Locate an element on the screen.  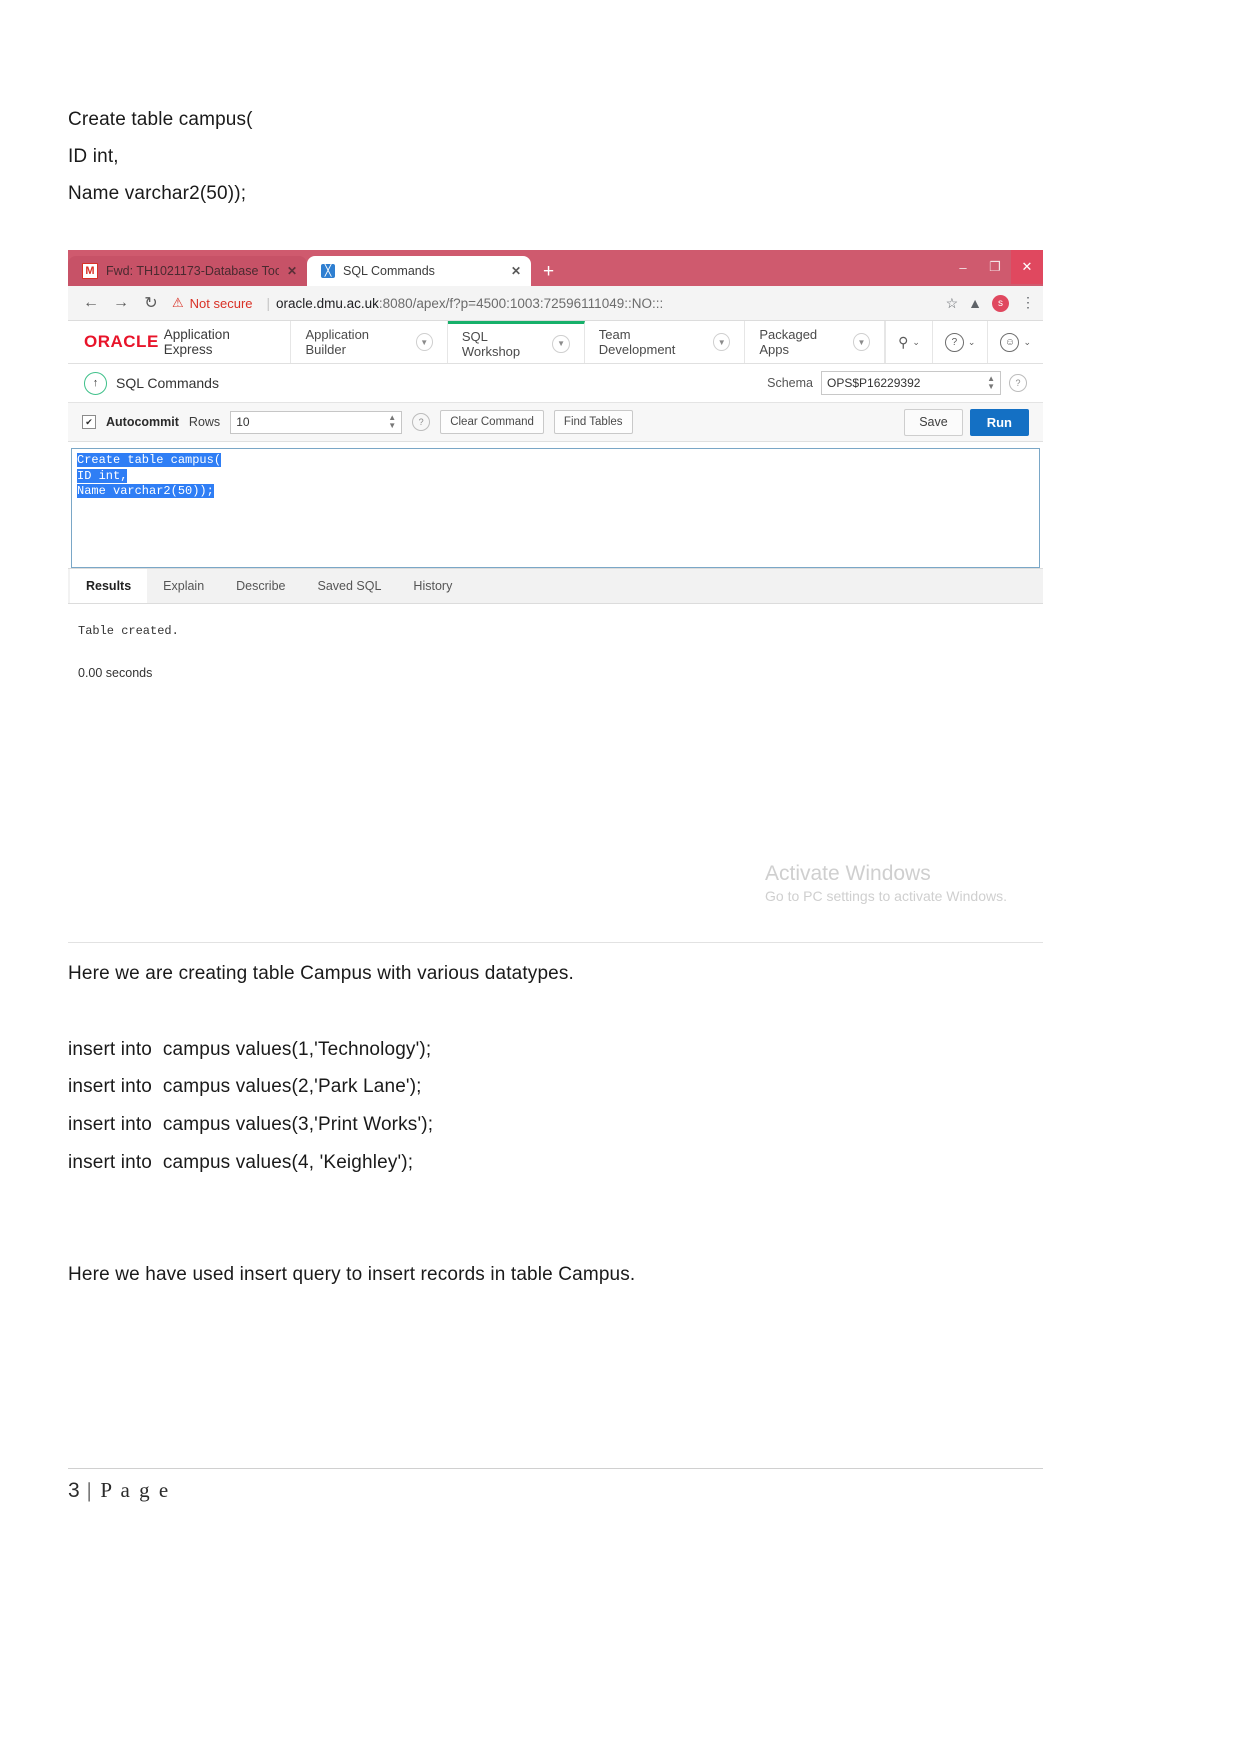
help-icon: ? is located at coordinates (1018, 383).